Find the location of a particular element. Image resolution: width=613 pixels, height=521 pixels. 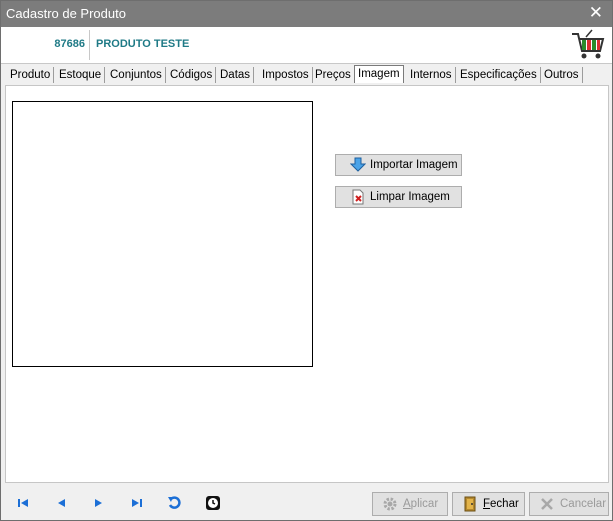

product-name: PRODUTO TESTE is located at coordinates (143, 44).